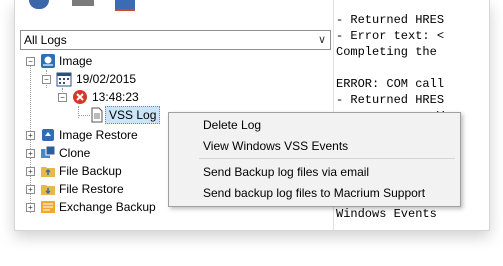 The width and height of the screenshot is (503, 266). Describe the element at coordinates (48, 135) in the screenshot. I see `image-restore-icon` at that location.